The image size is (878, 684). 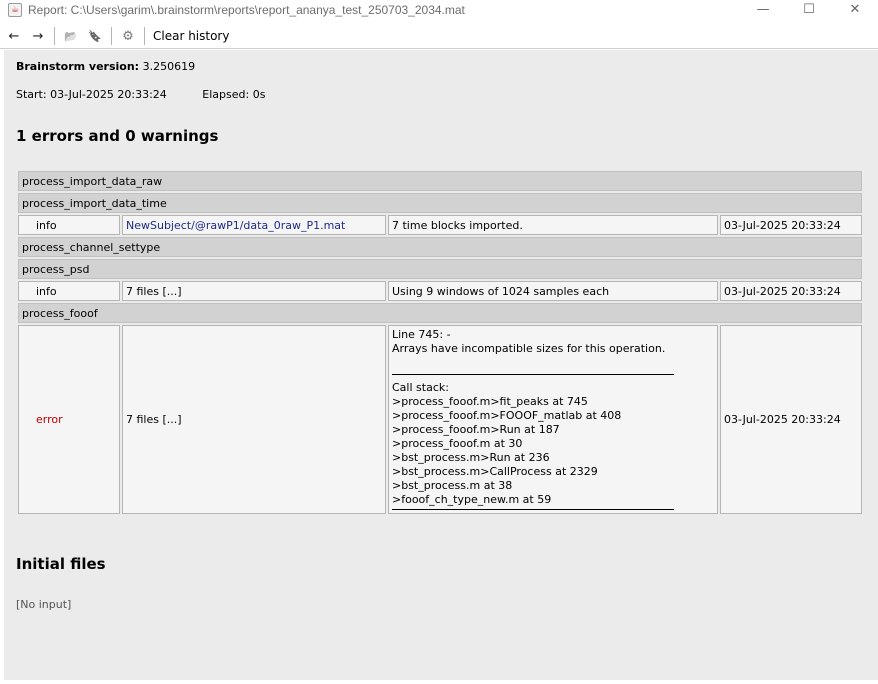 What do you see at coordinates (553, 225) in the screenshot?
I see `message-text: 7 time blocks imported.` at bounding box center [553, 225].